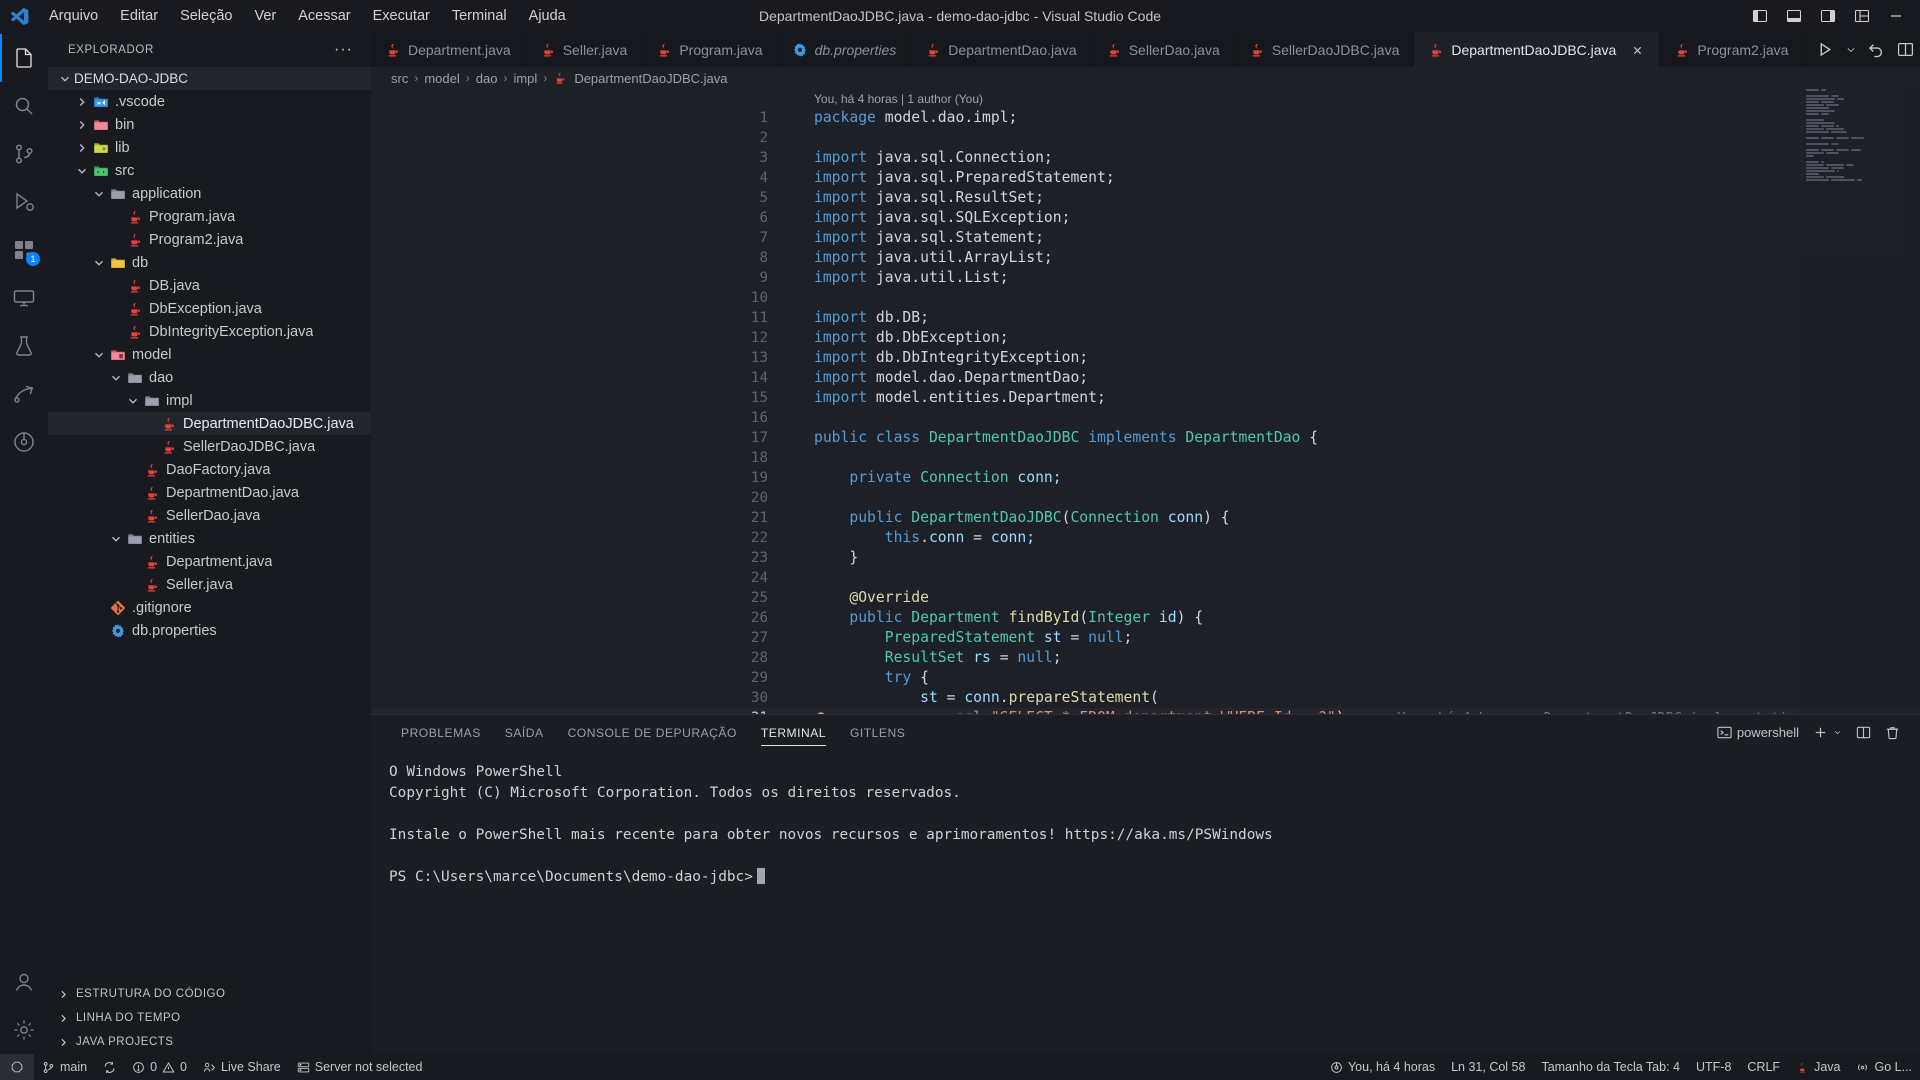  What do you see at coordinates (209, 446) in the screenshot?
I see `tree-file-sellerdaojdbc-java: SellerDaoJDBC.java` at bounding box center [209, 446].